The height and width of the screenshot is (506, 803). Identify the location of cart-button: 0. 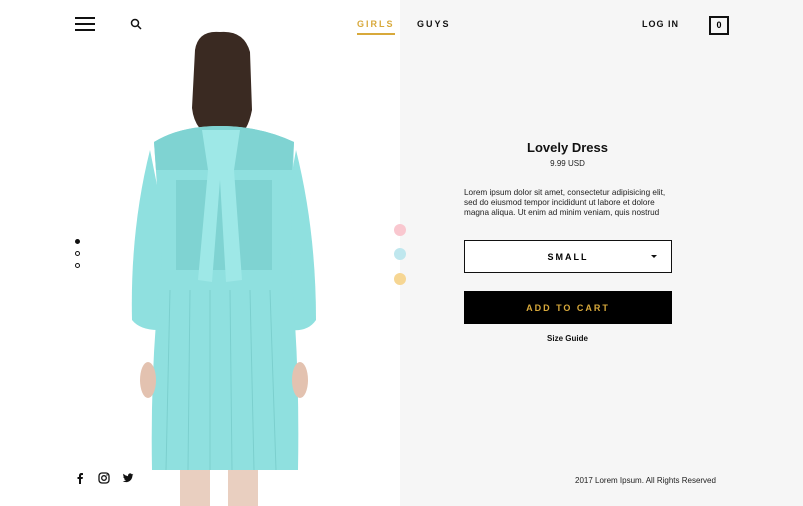
(719, 25).